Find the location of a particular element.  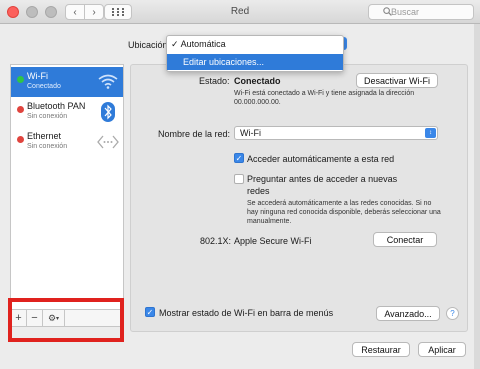

help-button: ? is located at coordinates (452, 313).